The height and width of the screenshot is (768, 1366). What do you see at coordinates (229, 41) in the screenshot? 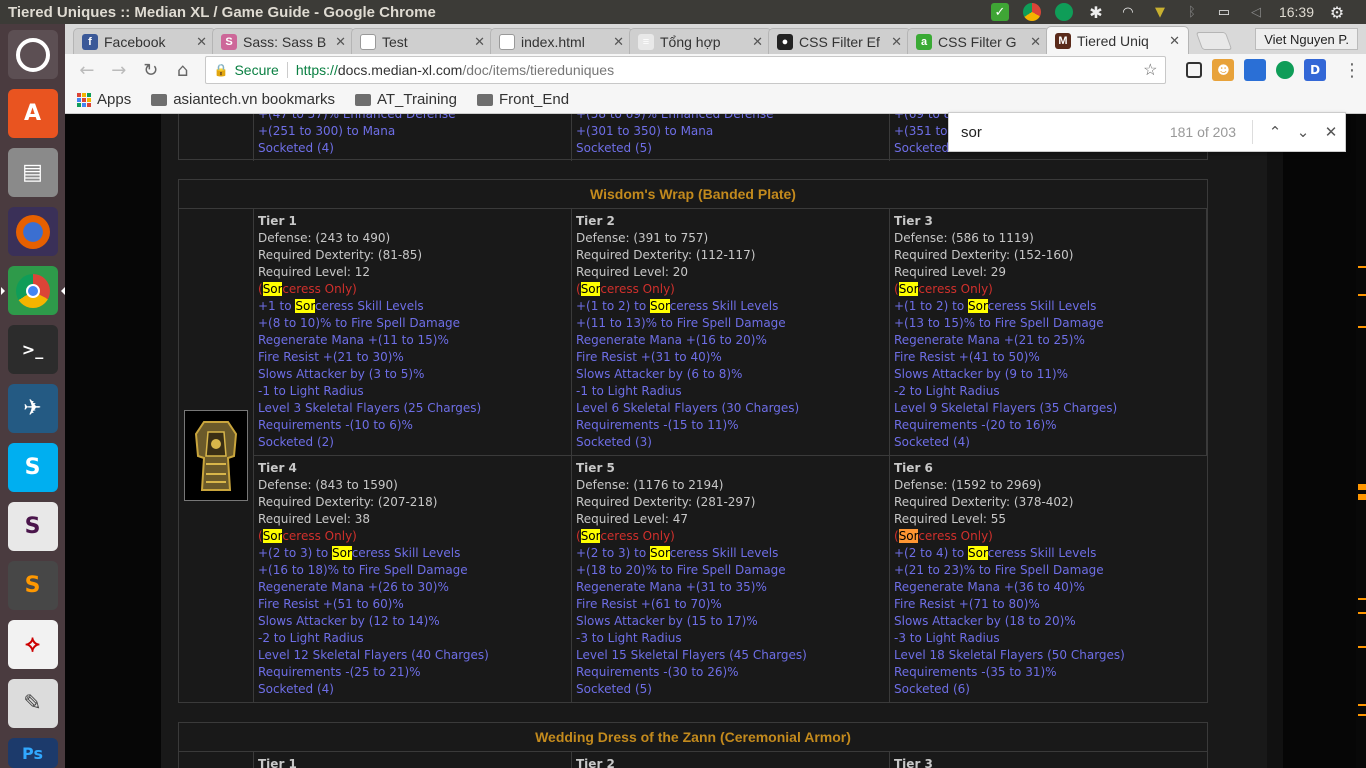
I see `sass-icon: S` at bounding box center [229, 41].